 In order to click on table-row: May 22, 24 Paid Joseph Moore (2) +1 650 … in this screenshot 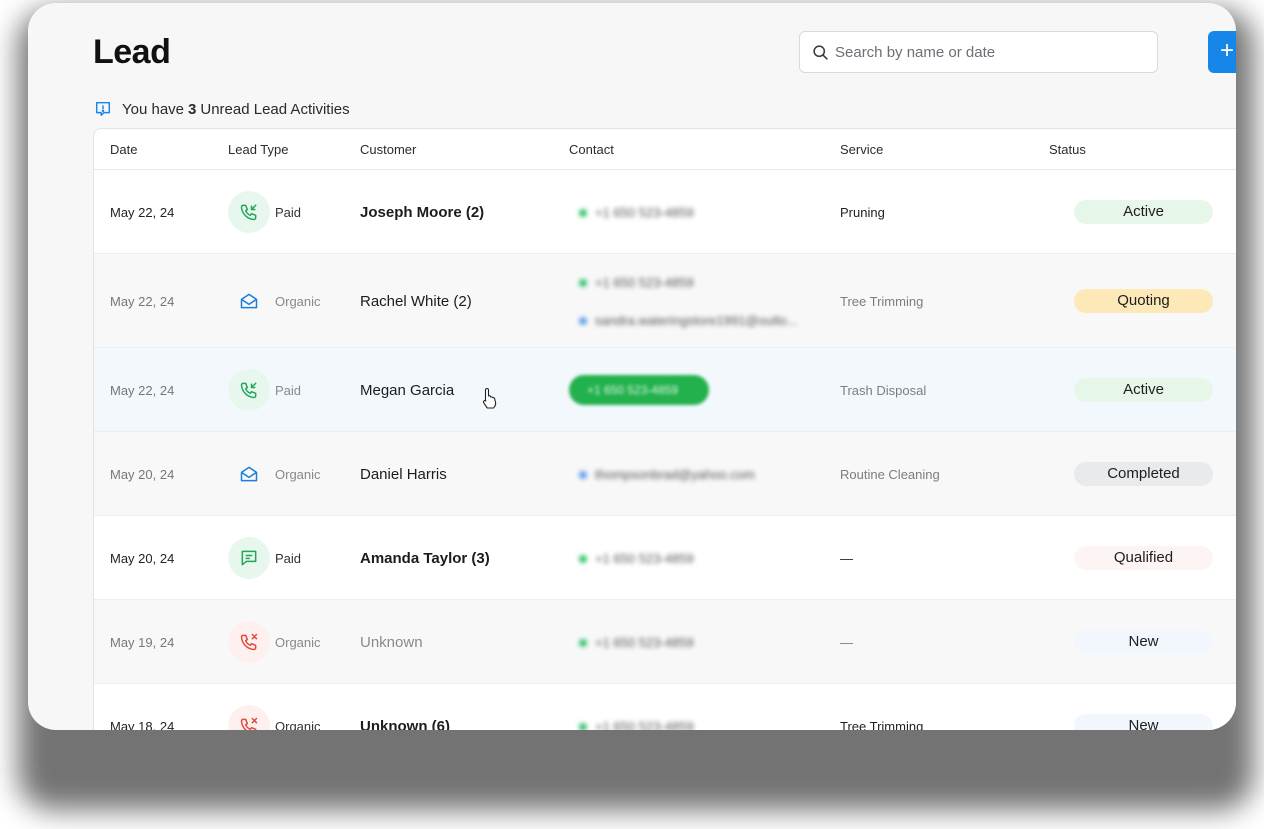, I will do `click(665, 212)`.